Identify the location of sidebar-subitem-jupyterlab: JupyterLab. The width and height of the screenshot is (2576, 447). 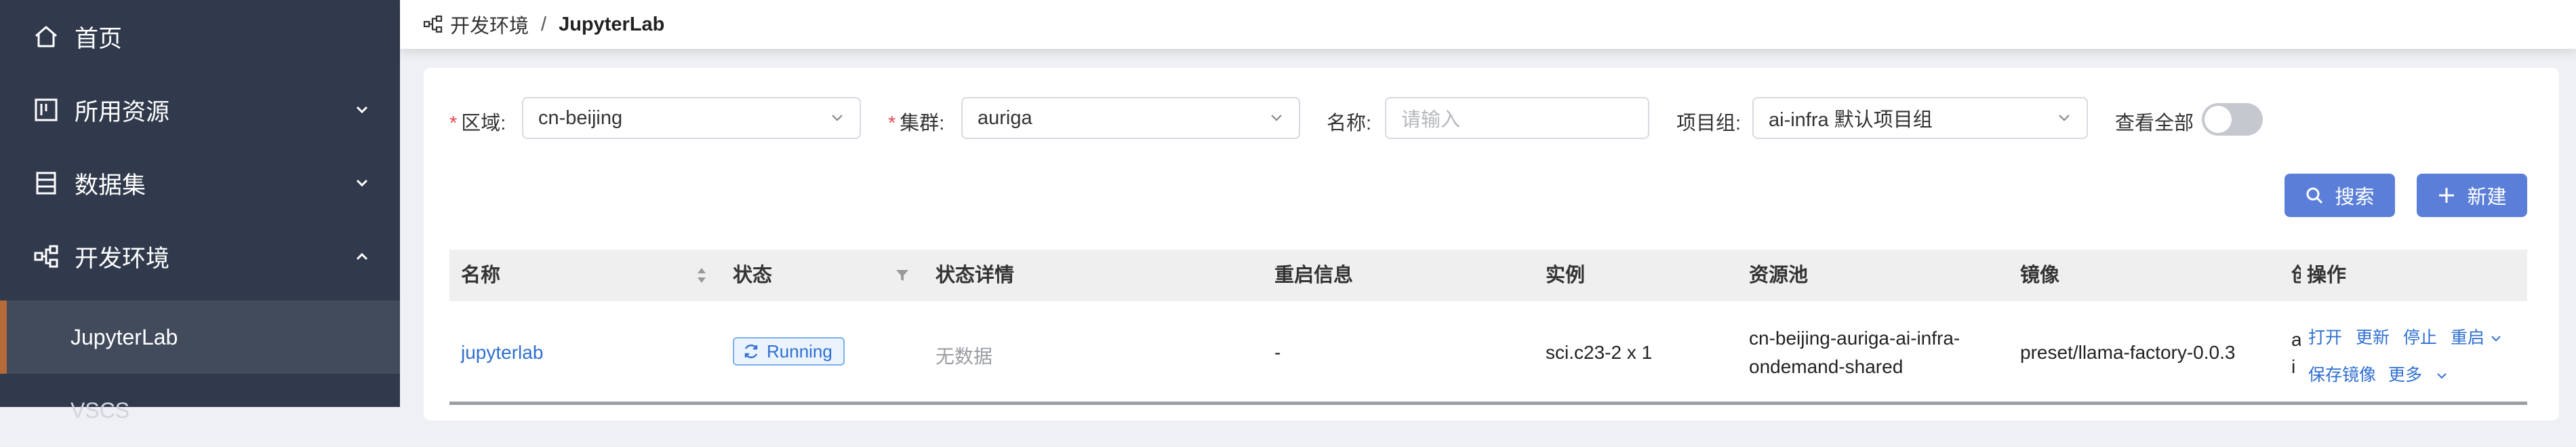
(200, 337).